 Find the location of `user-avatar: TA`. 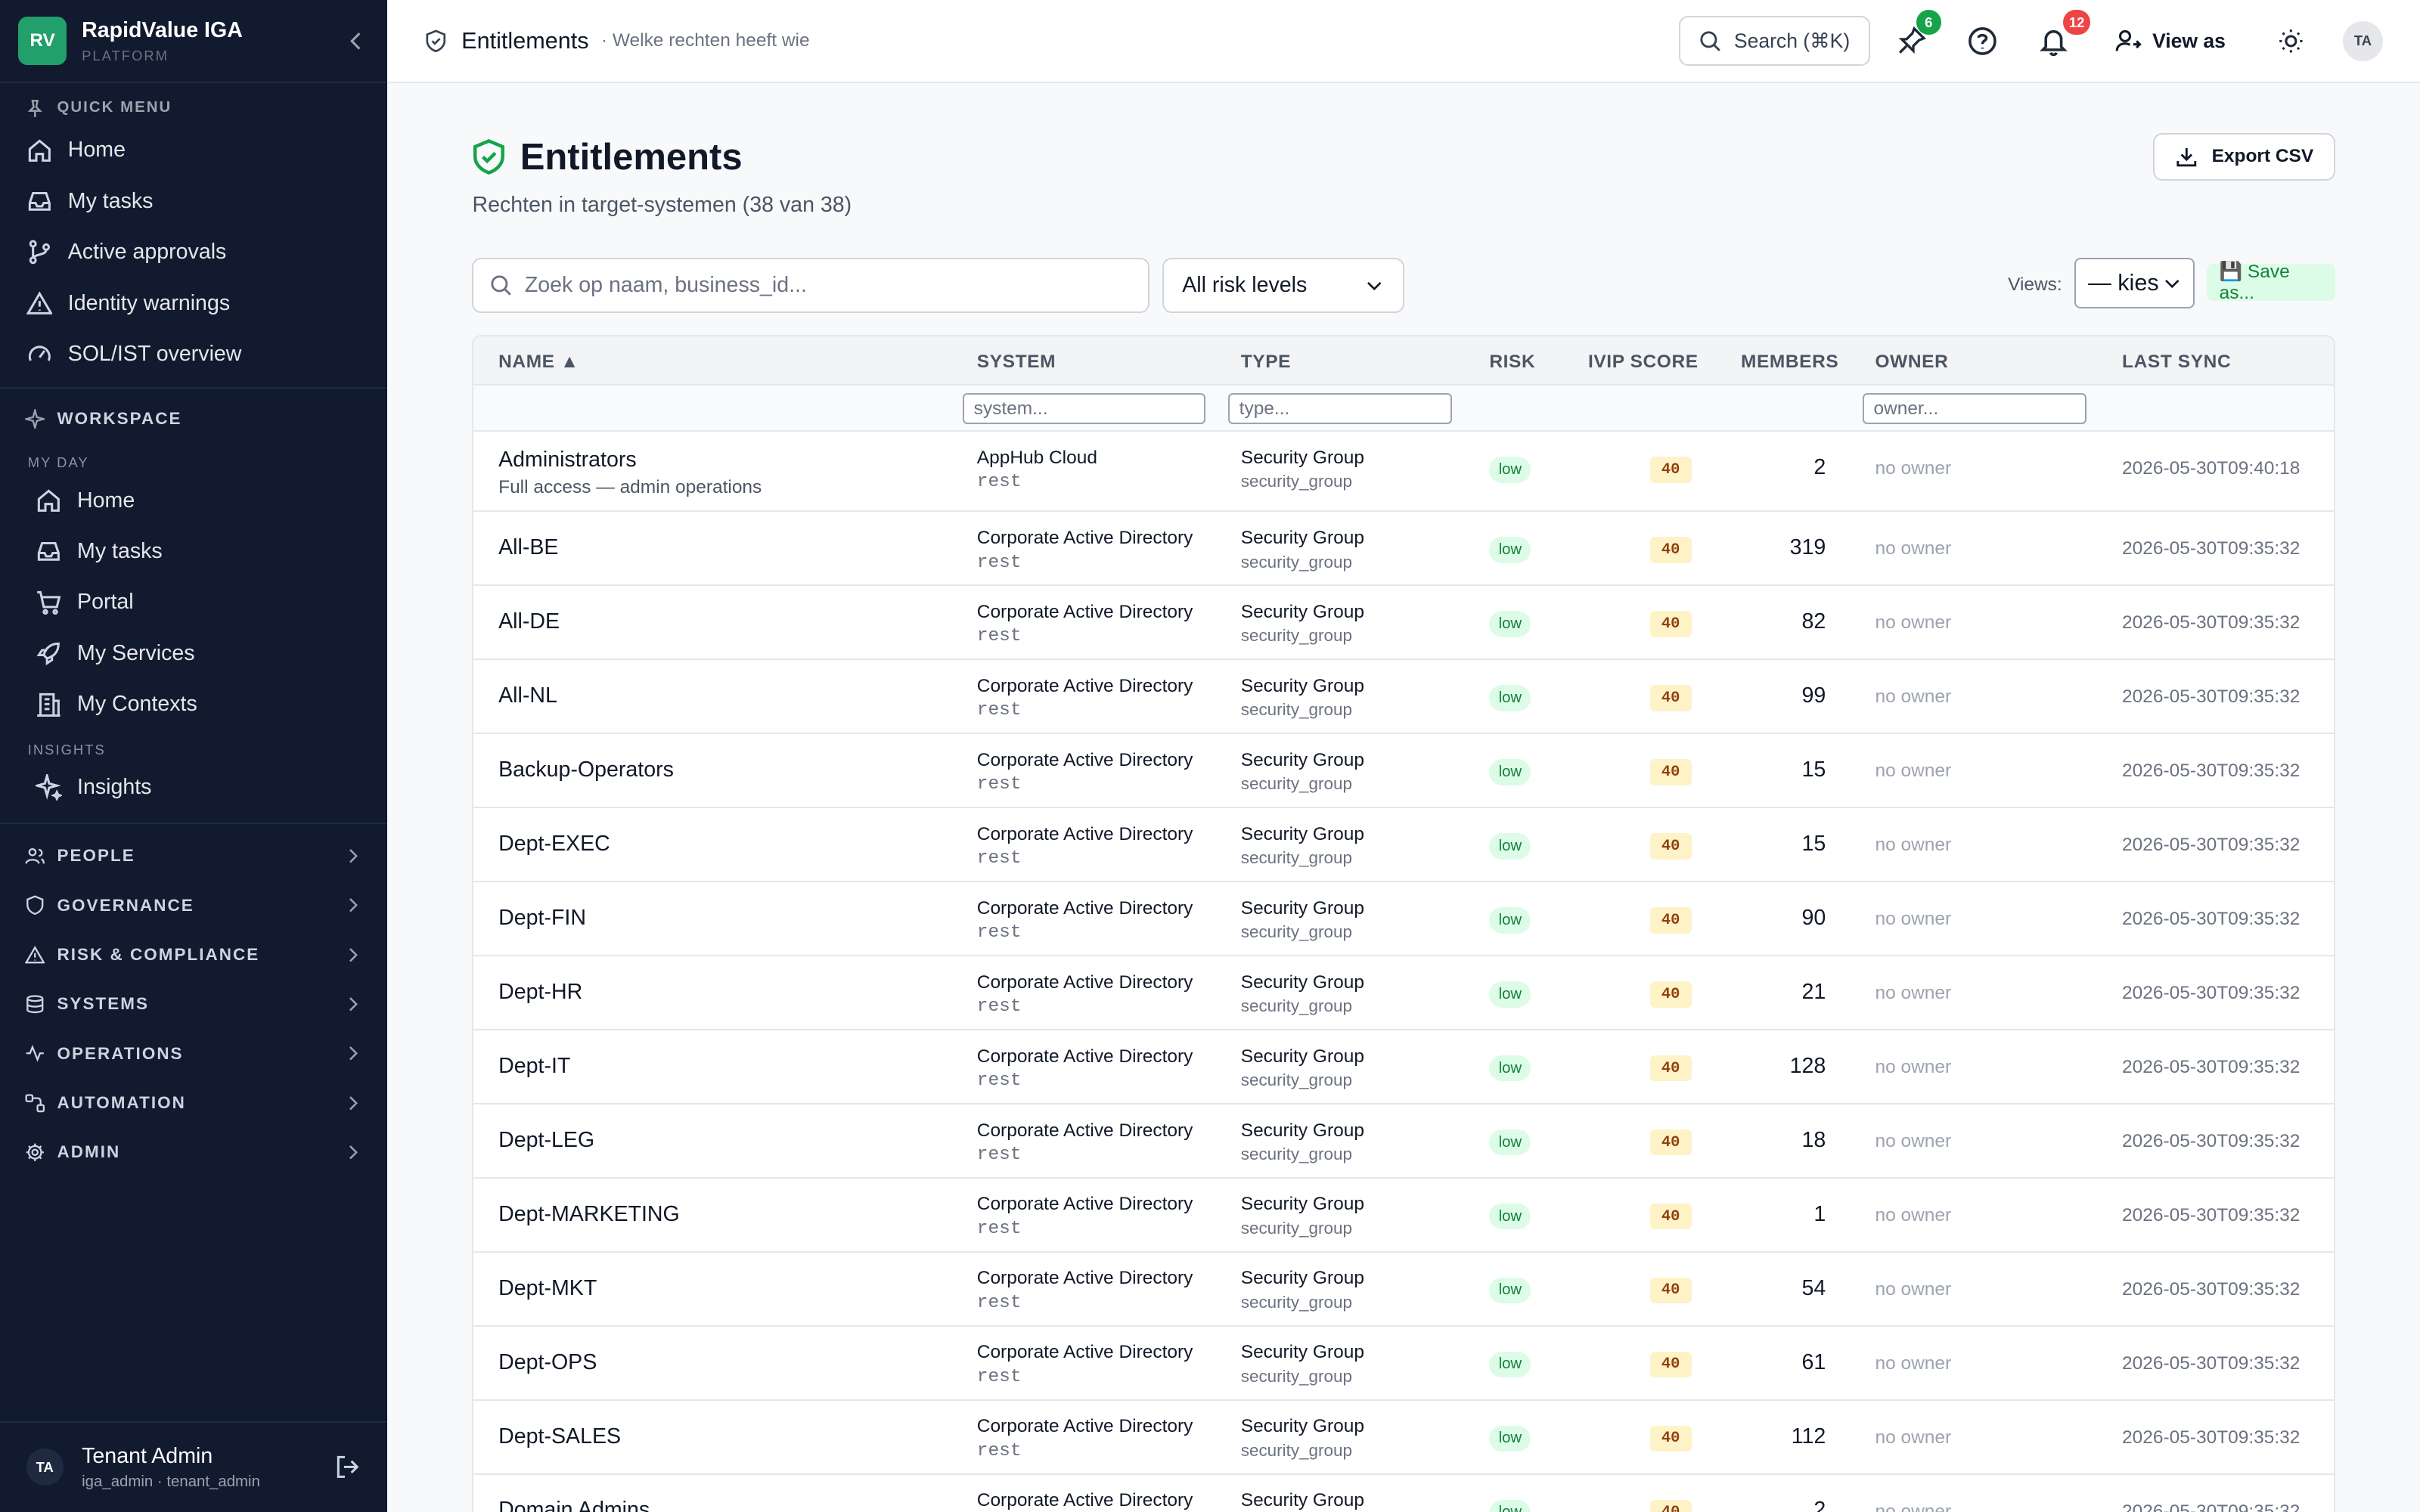

user-avatar: TA is located at coordinates (2362, 40).